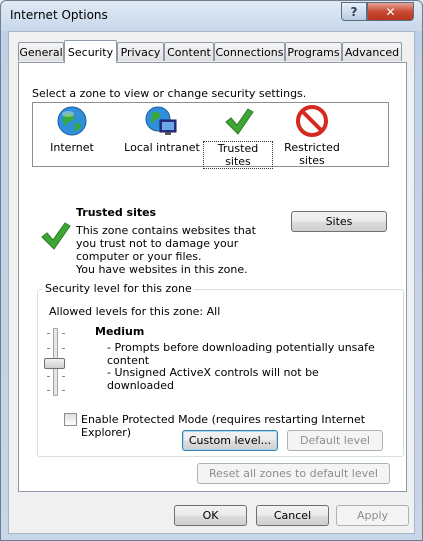  What do you see at coordinates (135, 311) in the screenshot?
I see `allowed-levels: Allowed levels for this zone: All` at bounding box center [135, 311].